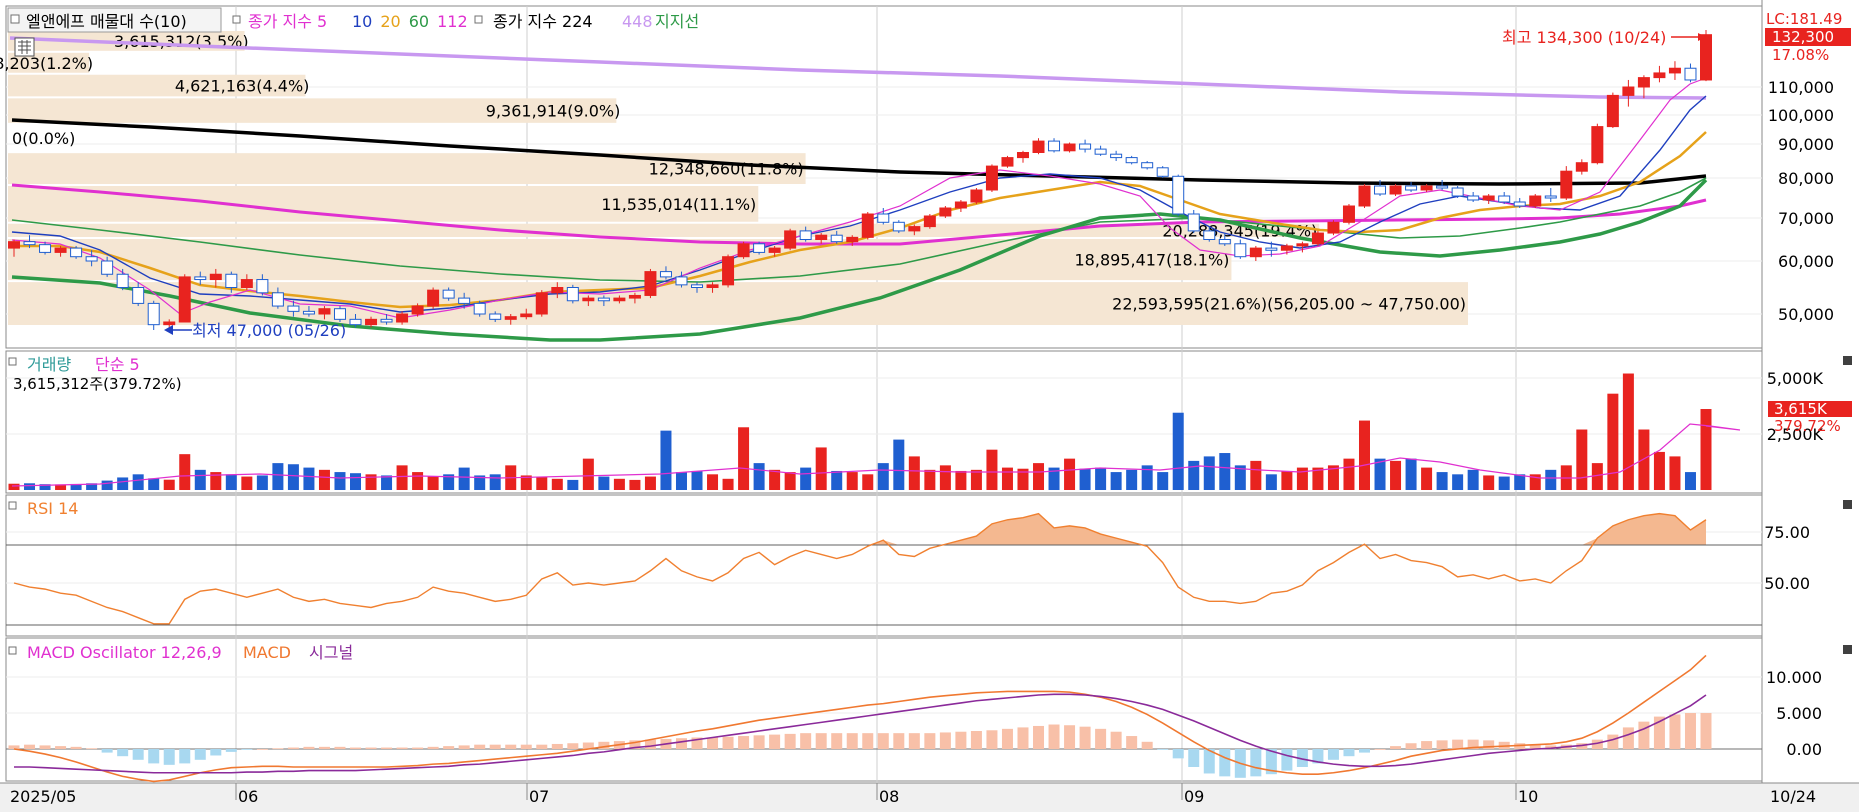  Describe the element at coordinates (1584, 37) in the screenshot. I see `high-label: 최고 134,300 (10/24)` at that location.